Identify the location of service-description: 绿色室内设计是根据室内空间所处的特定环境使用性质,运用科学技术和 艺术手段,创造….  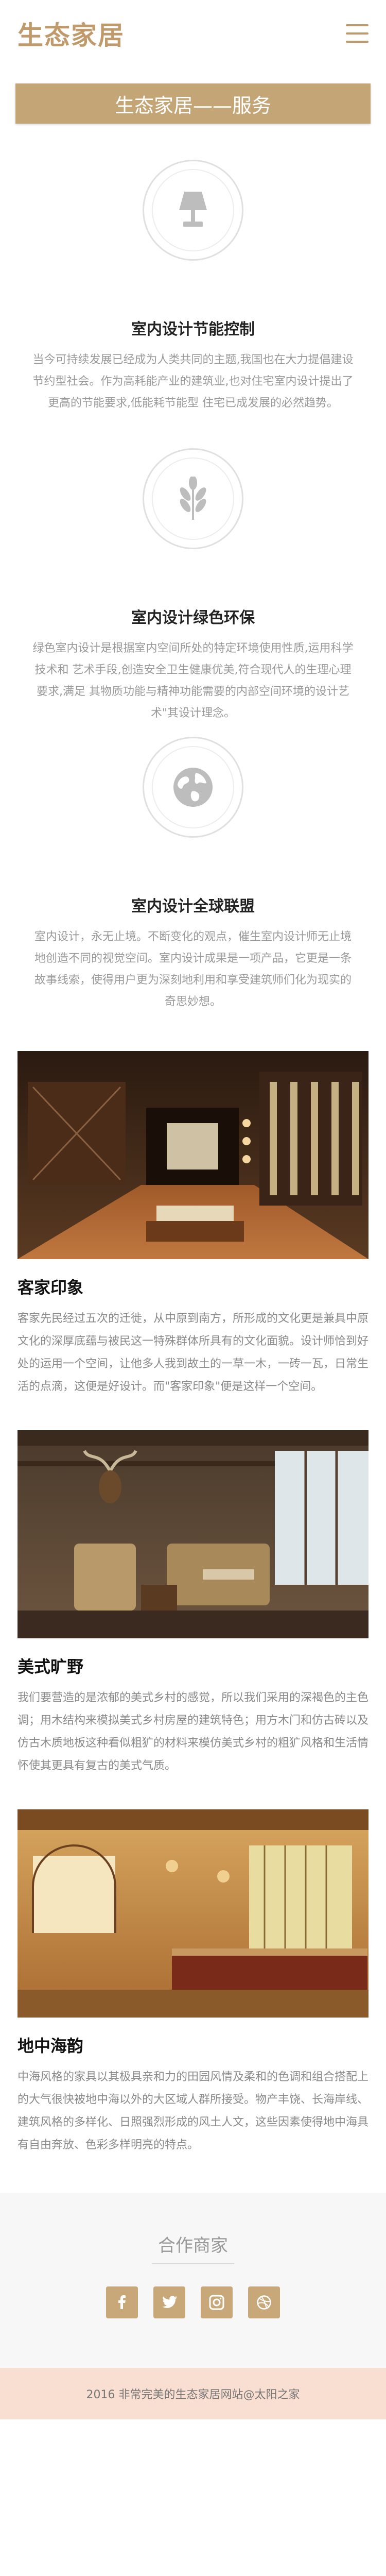
(193, 681).